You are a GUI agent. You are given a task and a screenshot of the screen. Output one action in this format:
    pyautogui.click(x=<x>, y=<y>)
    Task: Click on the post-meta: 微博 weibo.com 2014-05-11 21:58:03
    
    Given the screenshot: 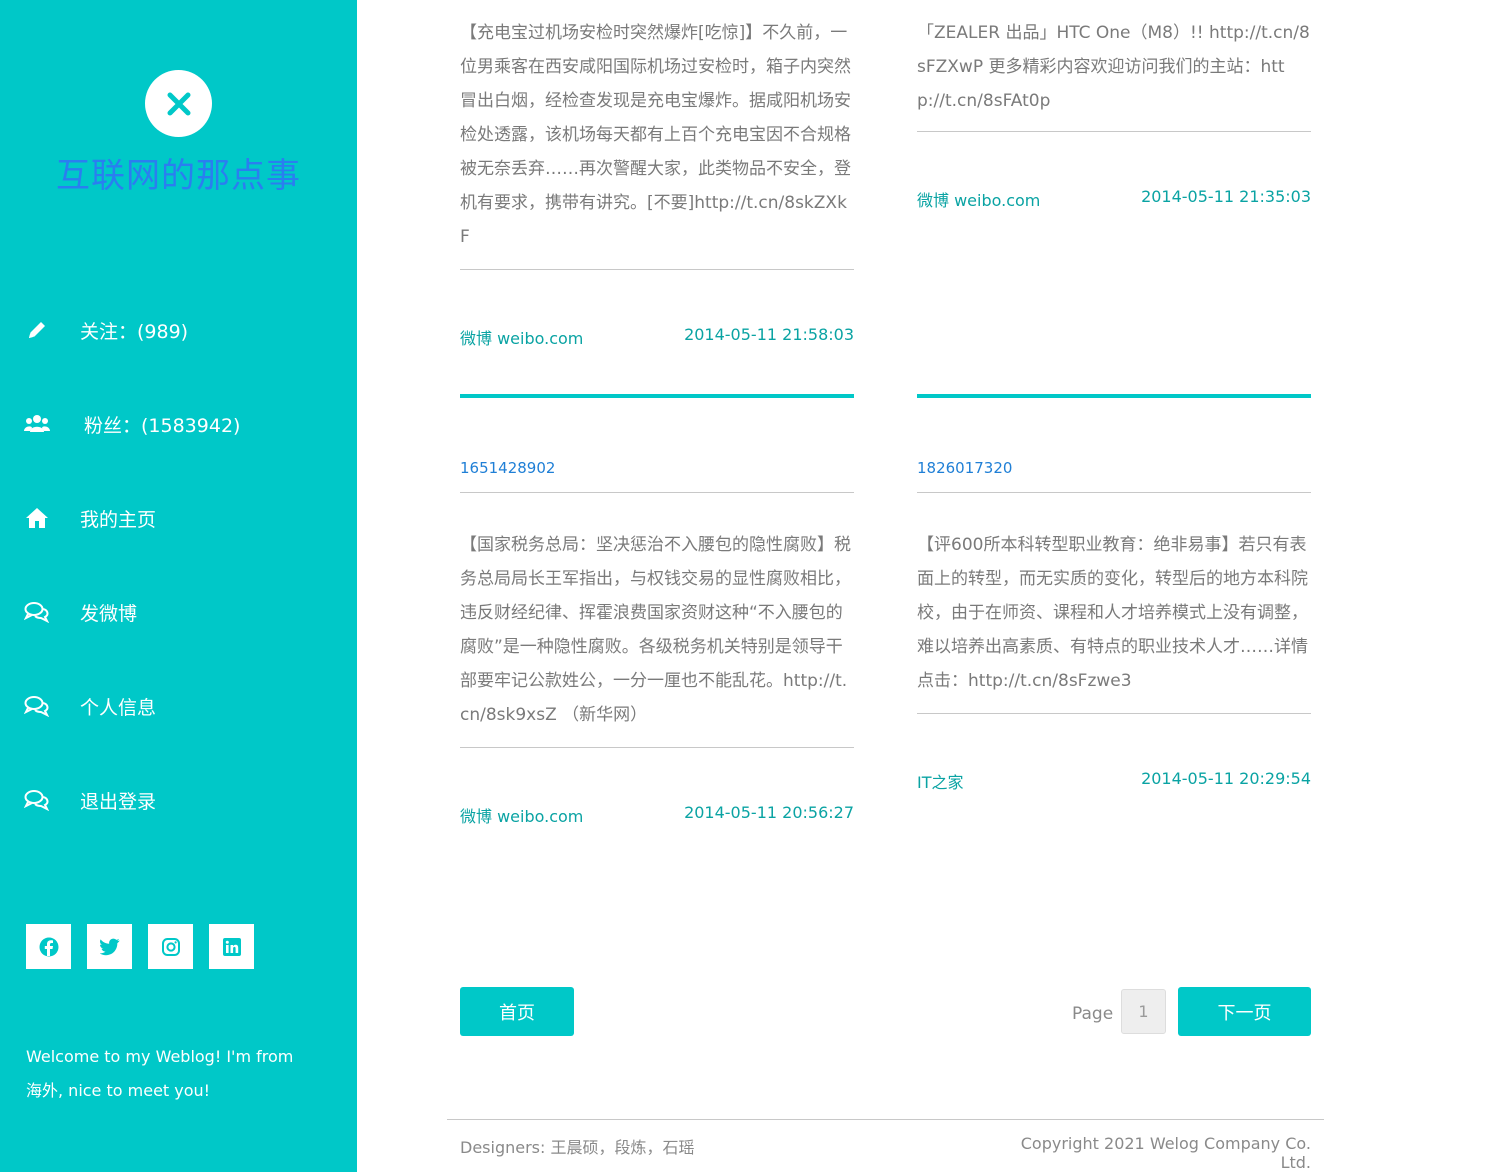 What is the action you would take?
    pyautogui.click(x=657, y=337)
    